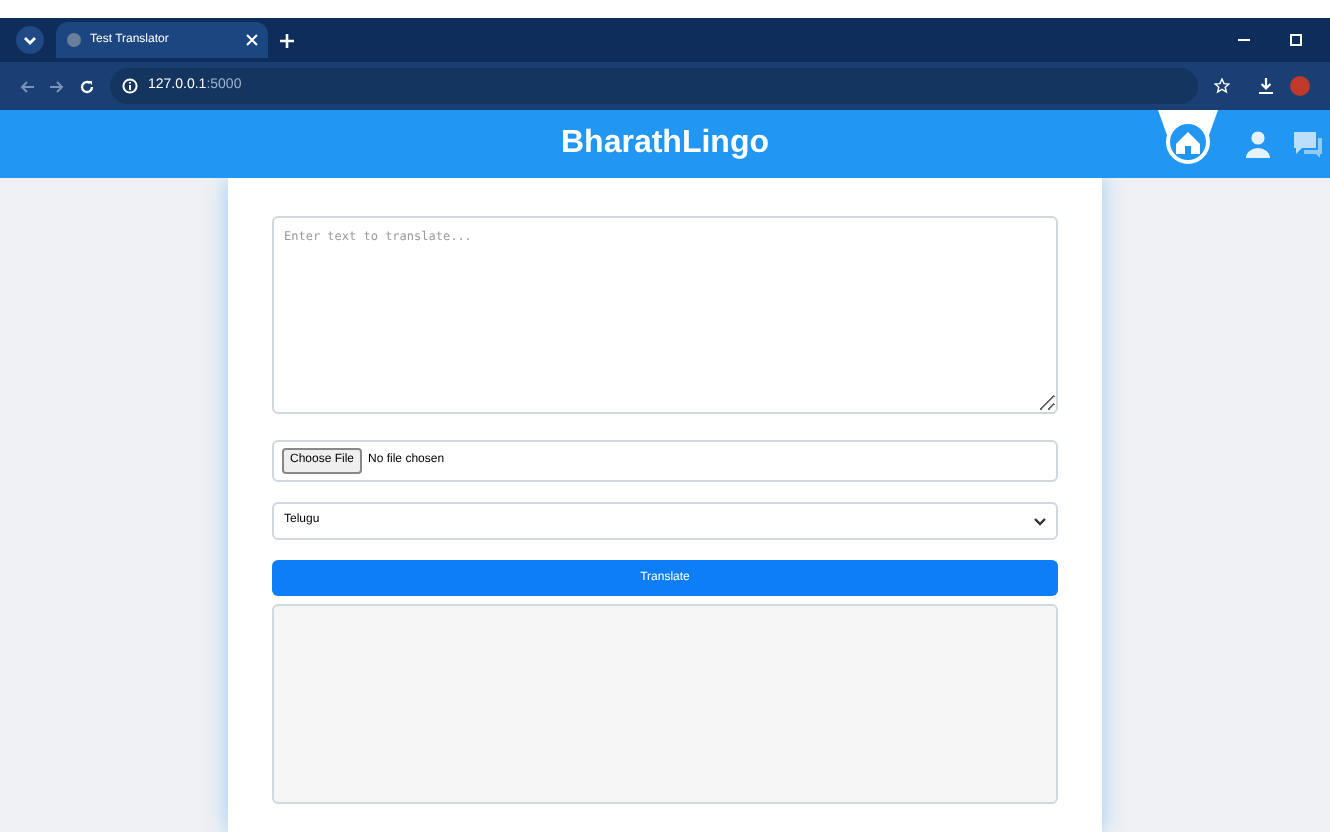 The image size is (1330, 832). What do you see at coordinates (130, 86) in the screenshot?
I see `info-icon` at bounding box center [130, 86].